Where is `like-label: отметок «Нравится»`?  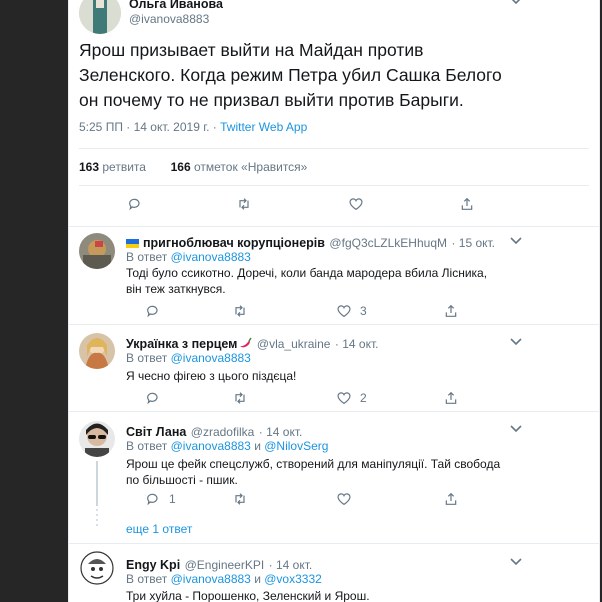
like-label: отметок «Нравится» is located at coordinates (251, 167).